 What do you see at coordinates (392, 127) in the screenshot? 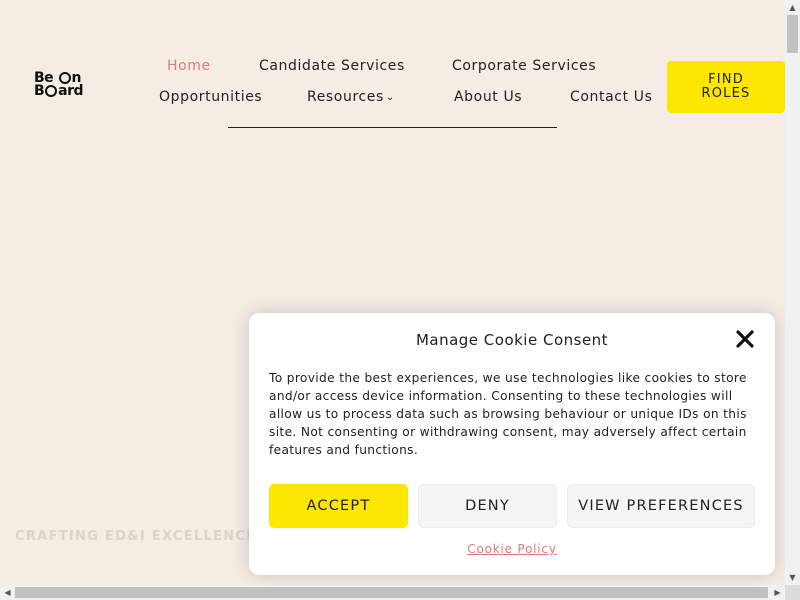
I see `nav-divider` at bounding box center [392, 127].